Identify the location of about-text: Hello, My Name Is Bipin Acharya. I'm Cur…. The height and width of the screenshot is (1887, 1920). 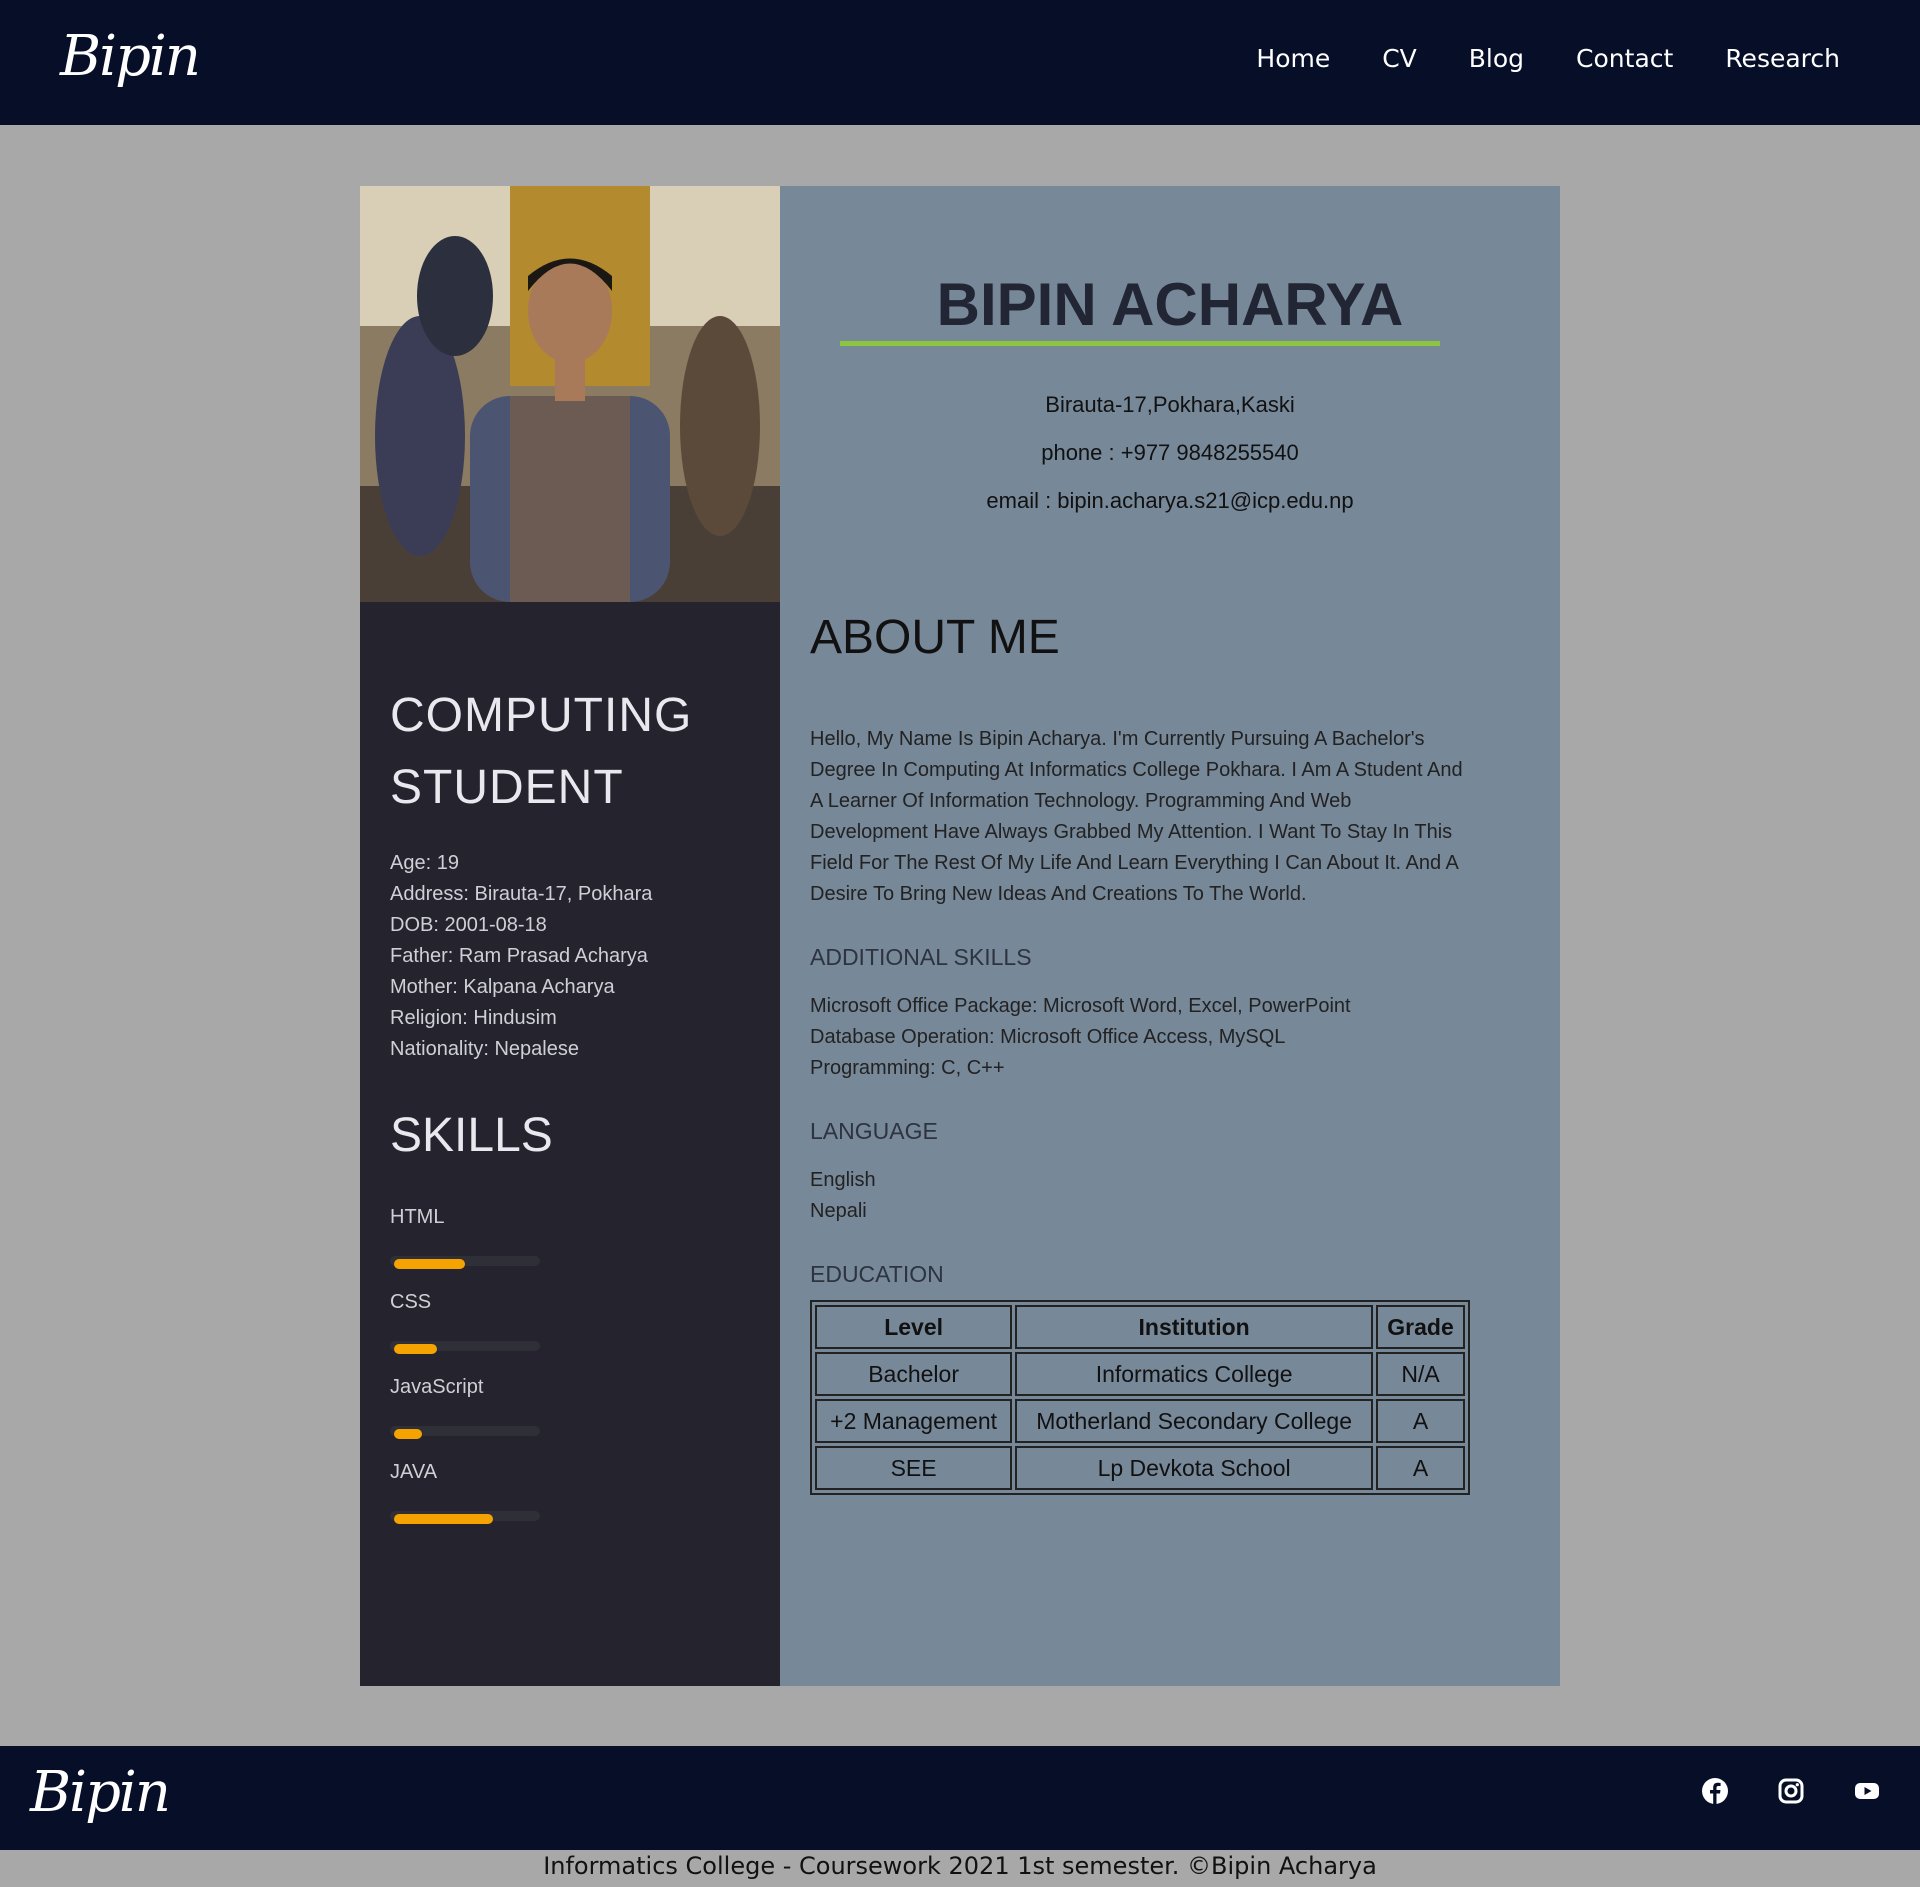
(1136, 816).